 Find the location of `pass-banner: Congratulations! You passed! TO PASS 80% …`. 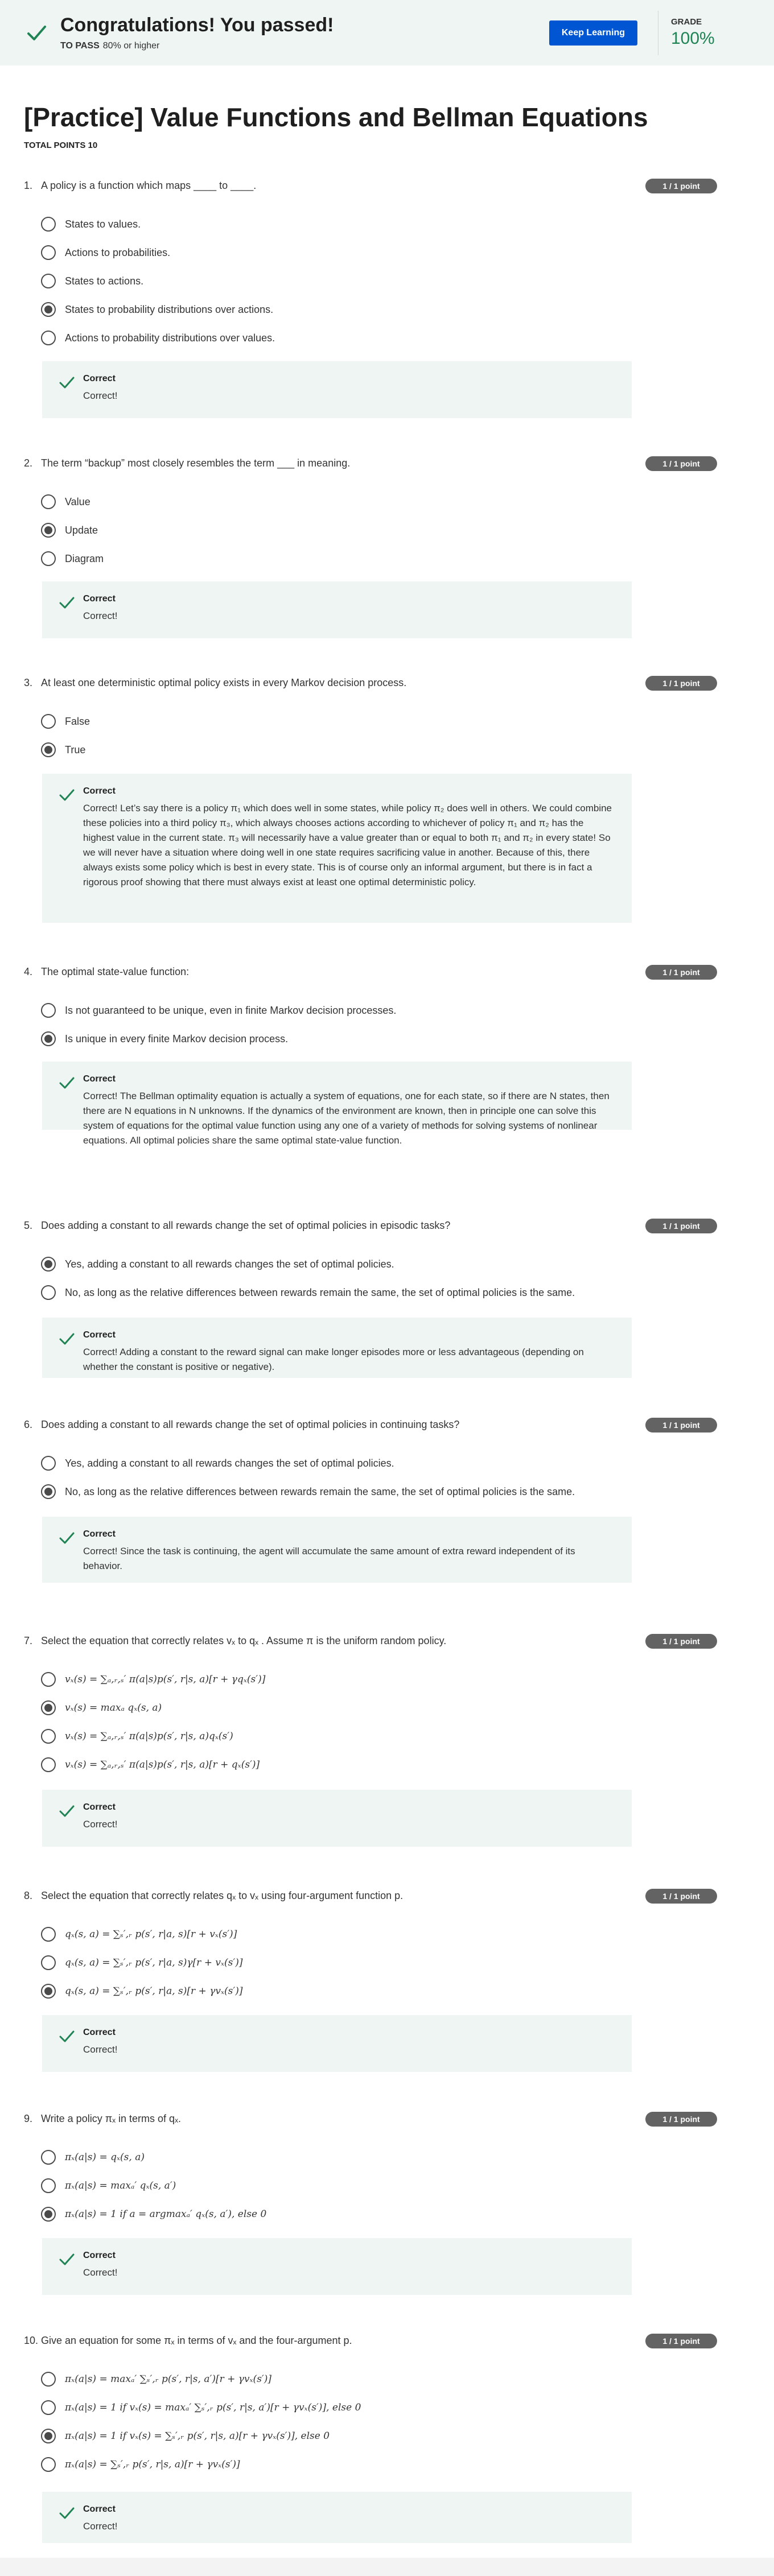

pass-banner: Congratulations! You passed! TO PASS 80% … is located at coordinates (387, 33).